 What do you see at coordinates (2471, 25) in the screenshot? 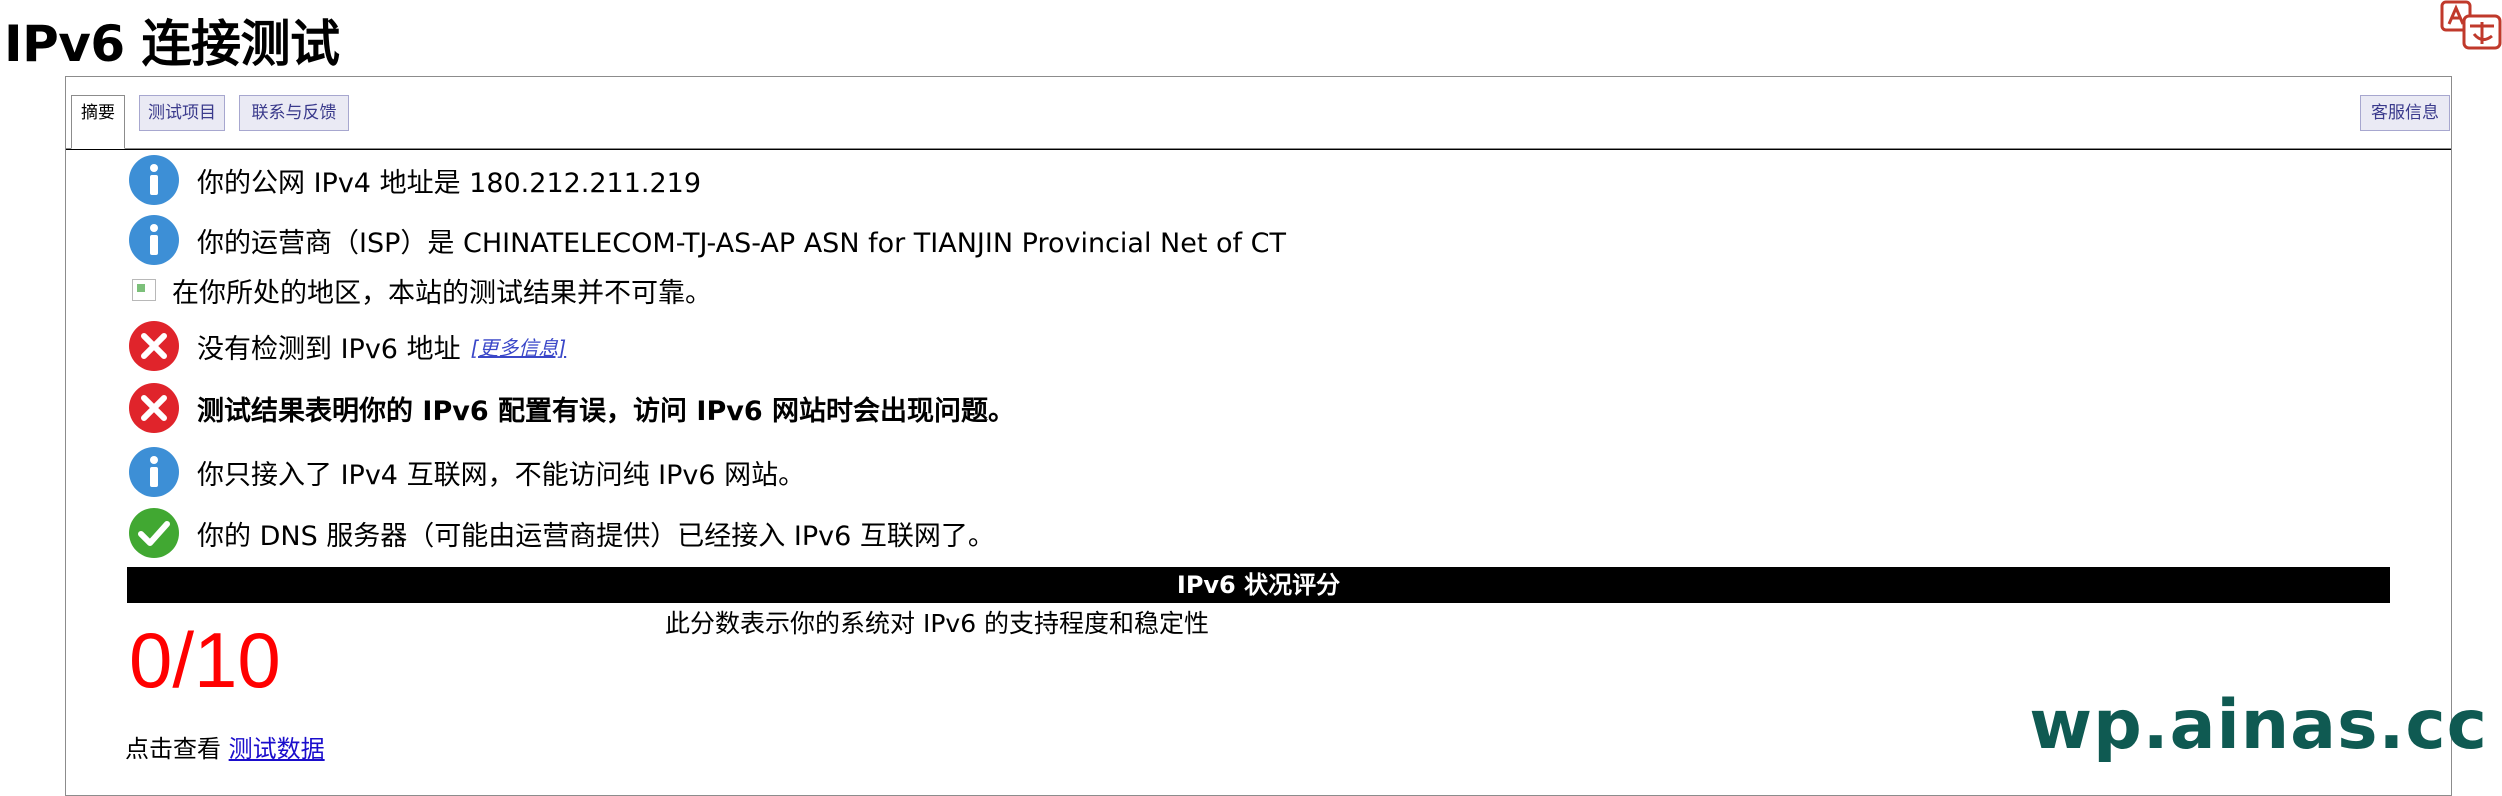
I see `translate-icon` at bounding box center [2471, 25].